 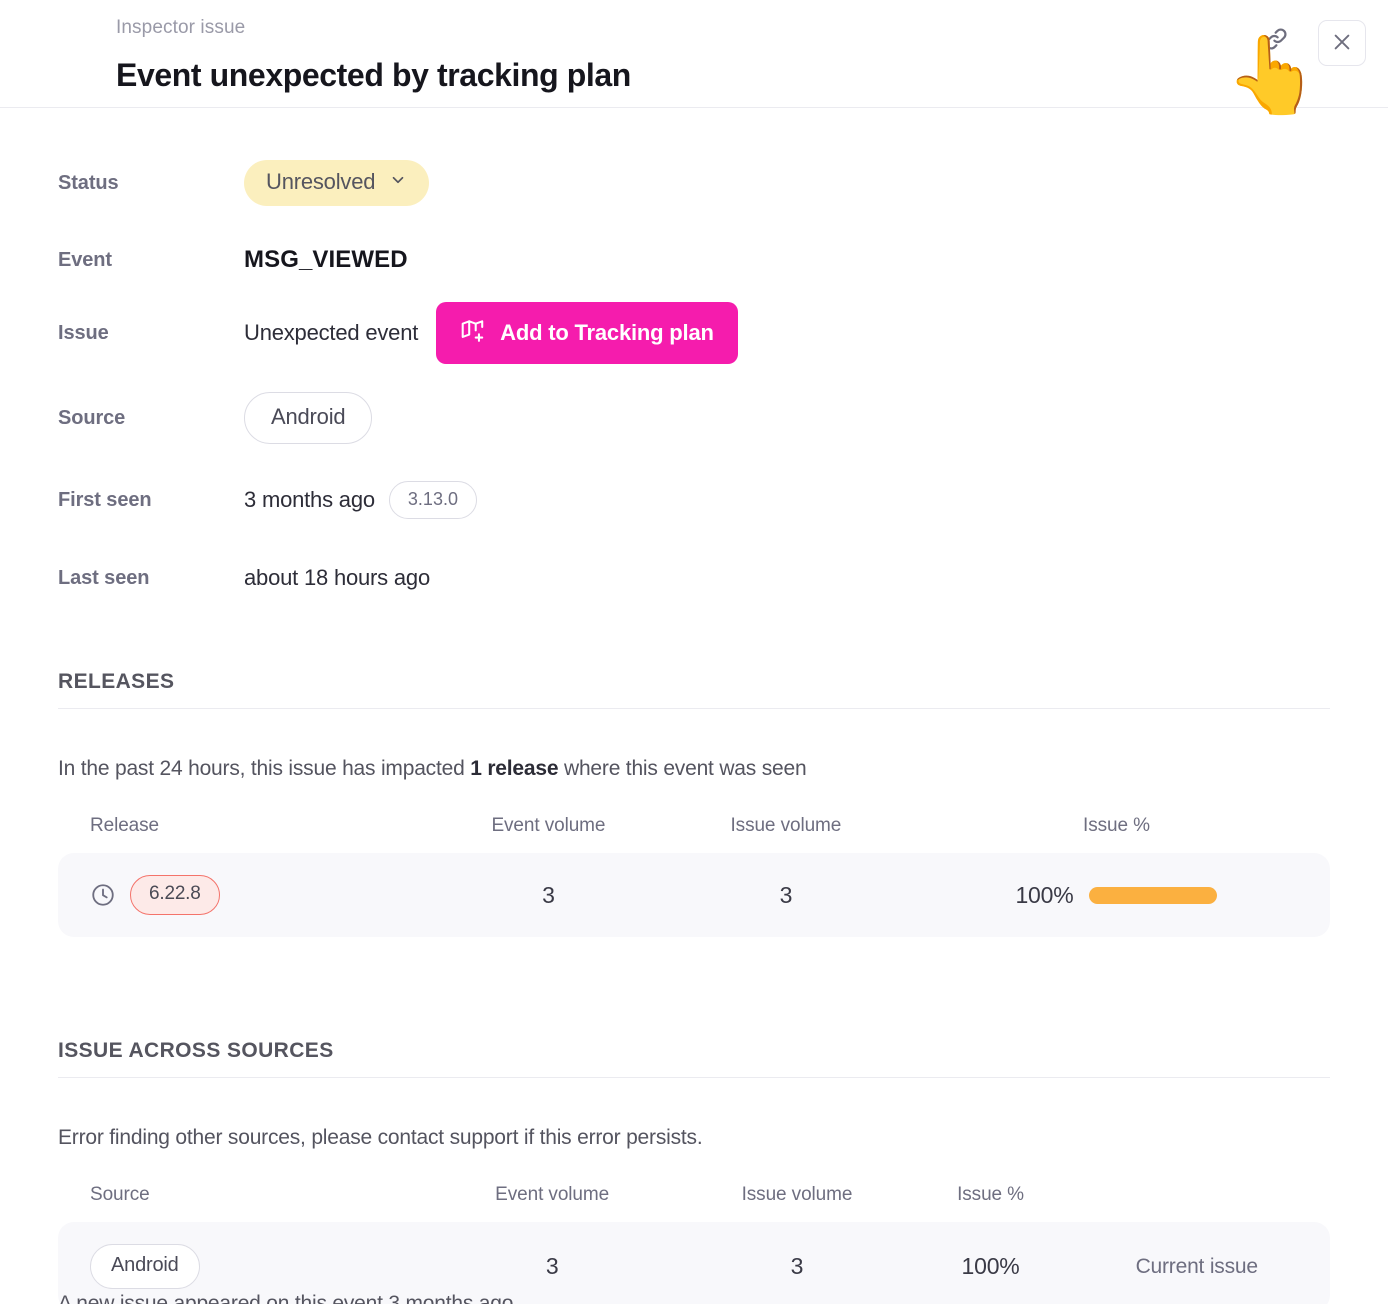 I want to click on col-source: Source, so click(x=120, y=1194).